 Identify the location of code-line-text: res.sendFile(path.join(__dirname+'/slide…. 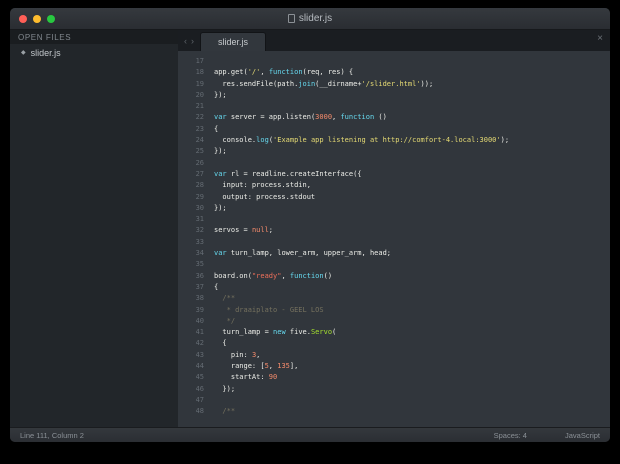
(324, 83).